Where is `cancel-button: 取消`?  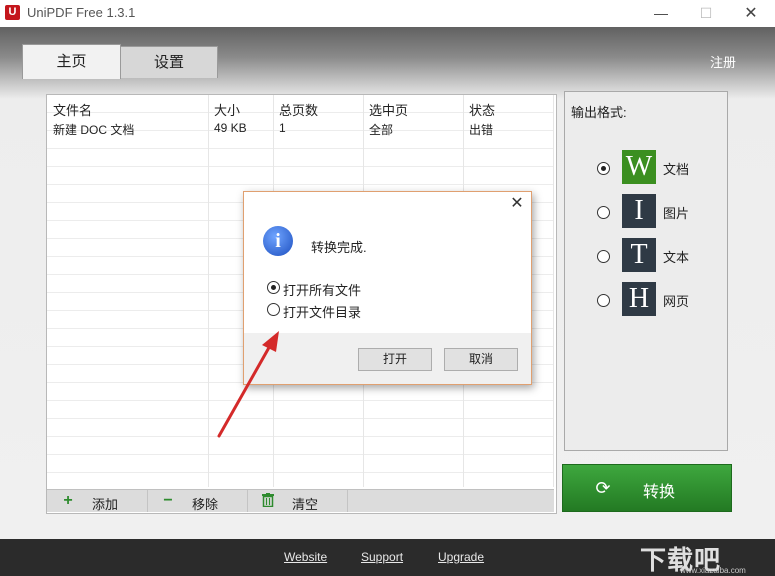 cancel-button: 取消 is located at coordinates (481, 359).